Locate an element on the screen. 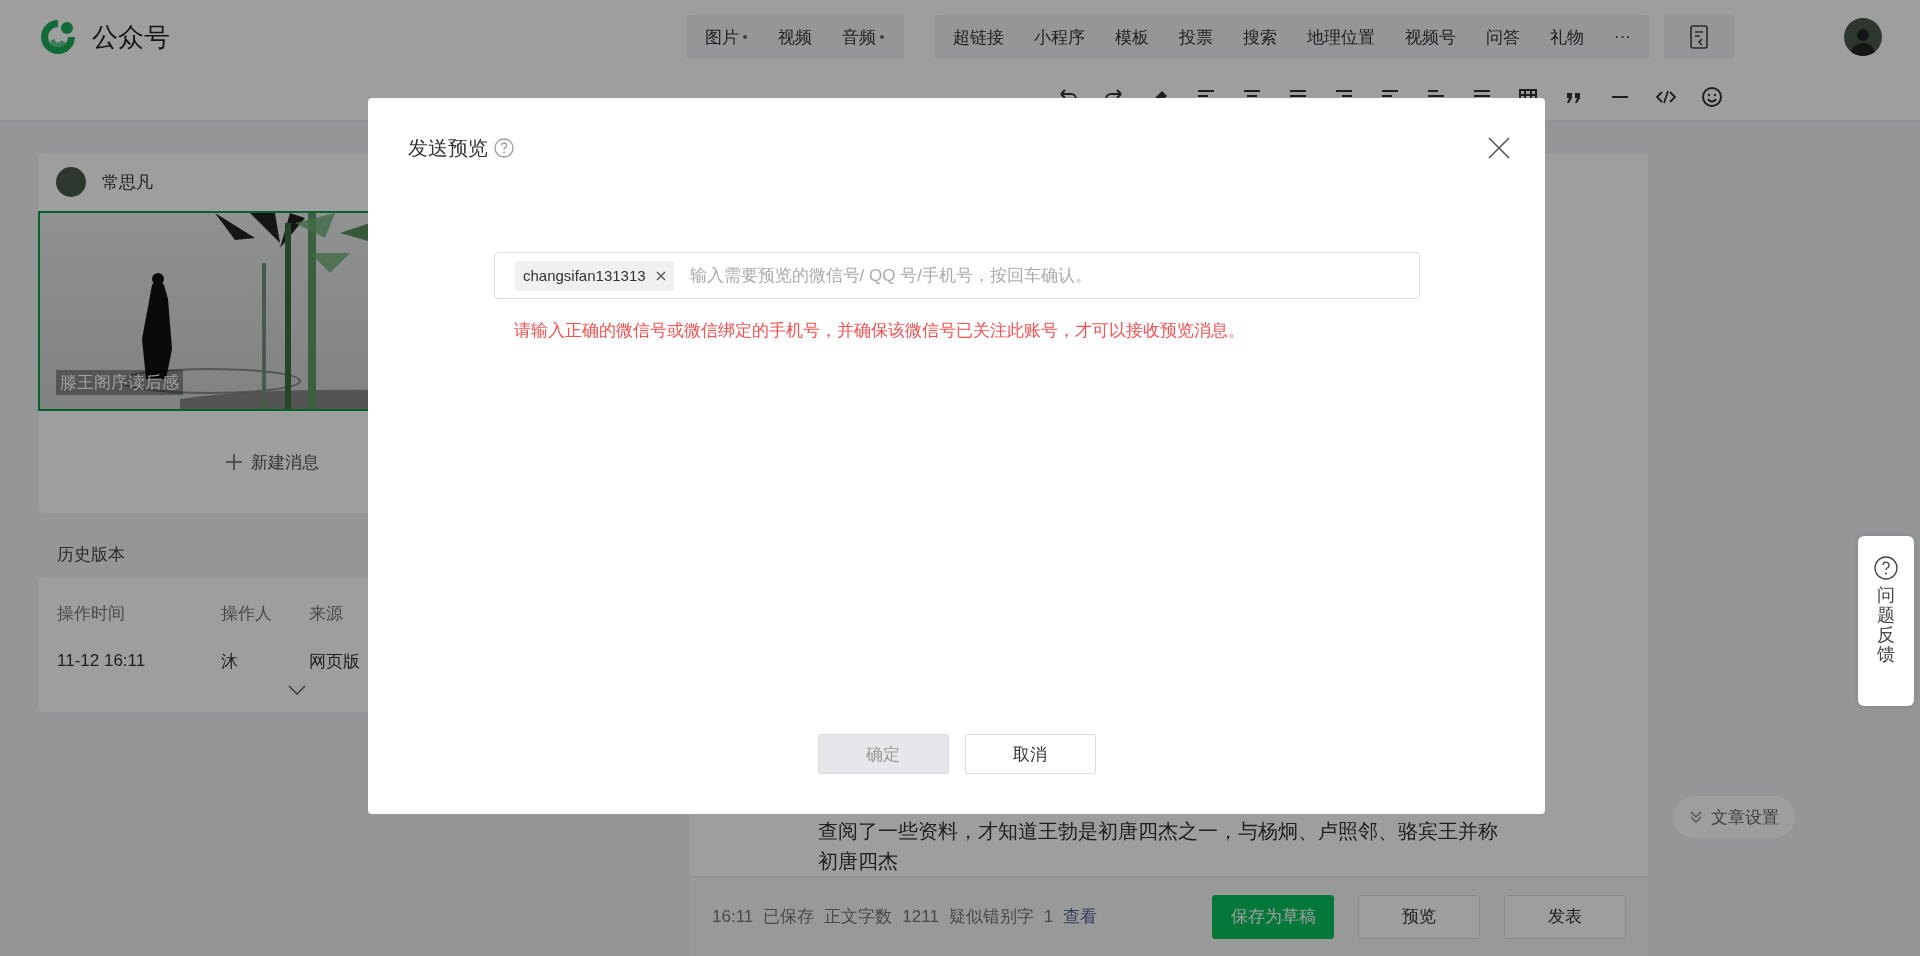 The width and height of the screenshot is (1920, 956). app-title: 公众号 is located at coordinates (131, 37).